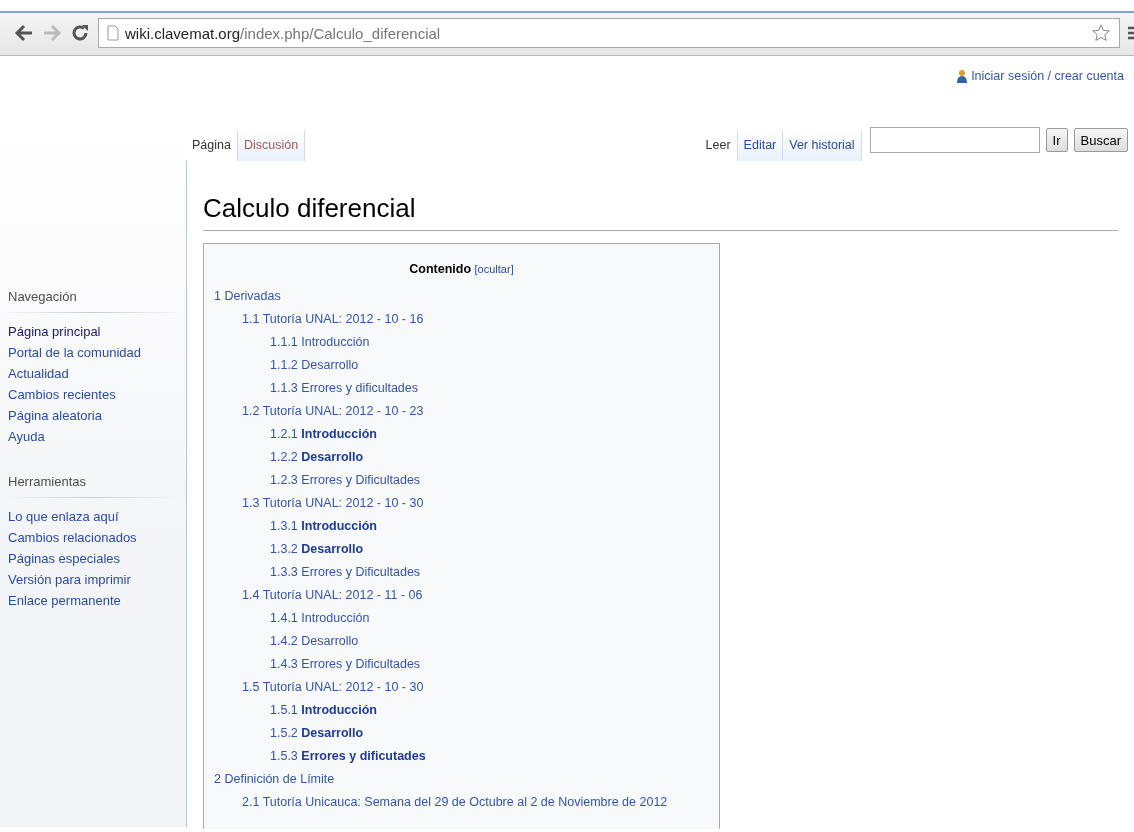 The width and height of the screenshot is (1134, 832). Describe the element at coordinates (954, 140) in the screenshot. I see `search-field` at that location.